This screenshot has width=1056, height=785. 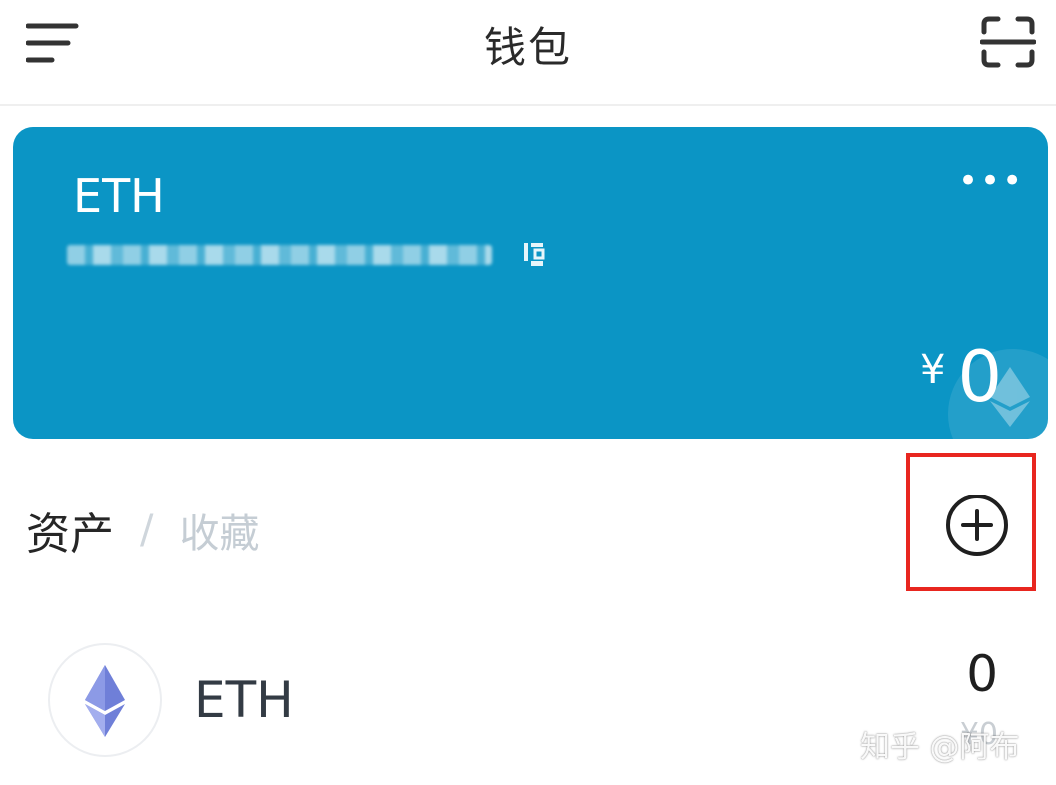 I want to click on tab-favorites: 收藏, so click(x=219, y=530).